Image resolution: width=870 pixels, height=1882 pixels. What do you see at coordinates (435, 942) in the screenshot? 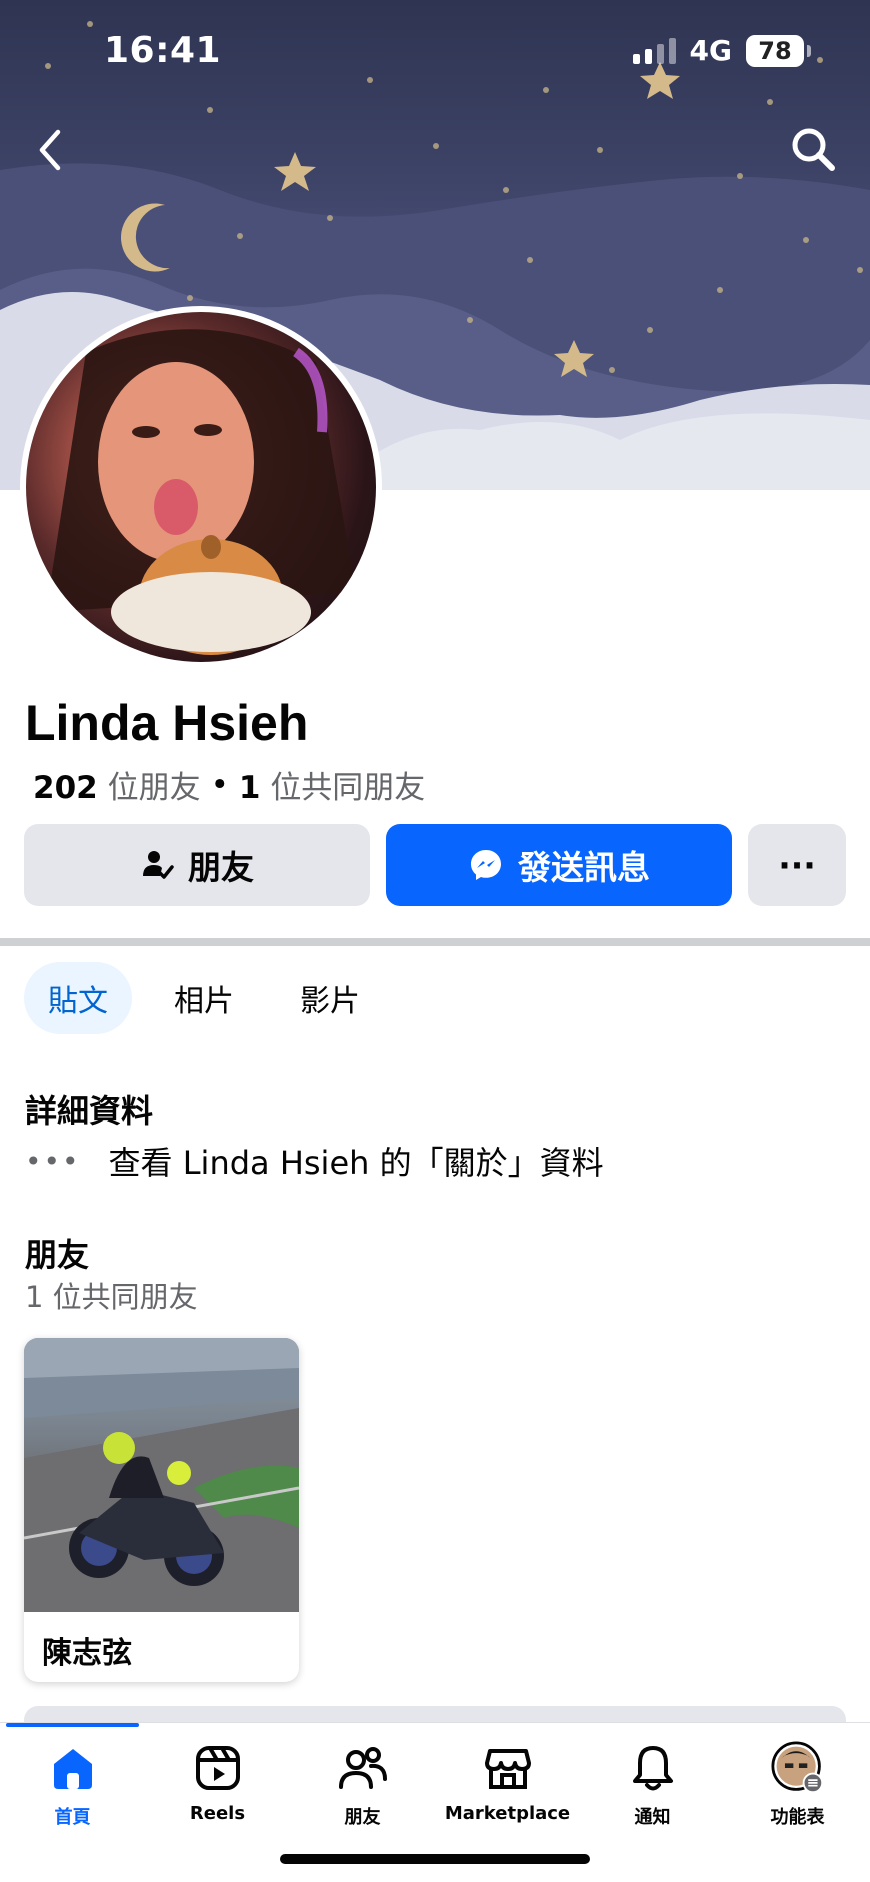
I see `section-divider` at bounding box center [435, 942].